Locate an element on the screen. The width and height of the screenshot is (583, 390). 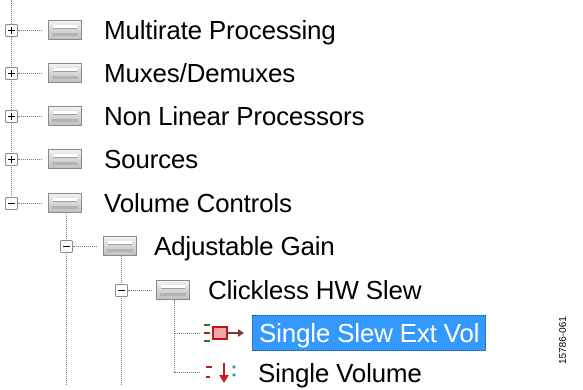
collapse-volume-controls-toggle is located at coordinates (11, 203).